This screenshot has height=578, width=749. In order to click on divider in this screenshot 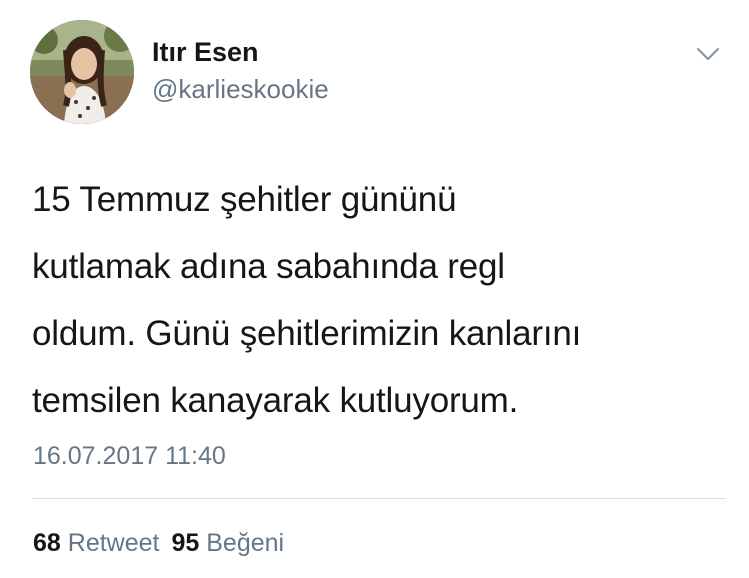, I will do `click(379, 498)`.